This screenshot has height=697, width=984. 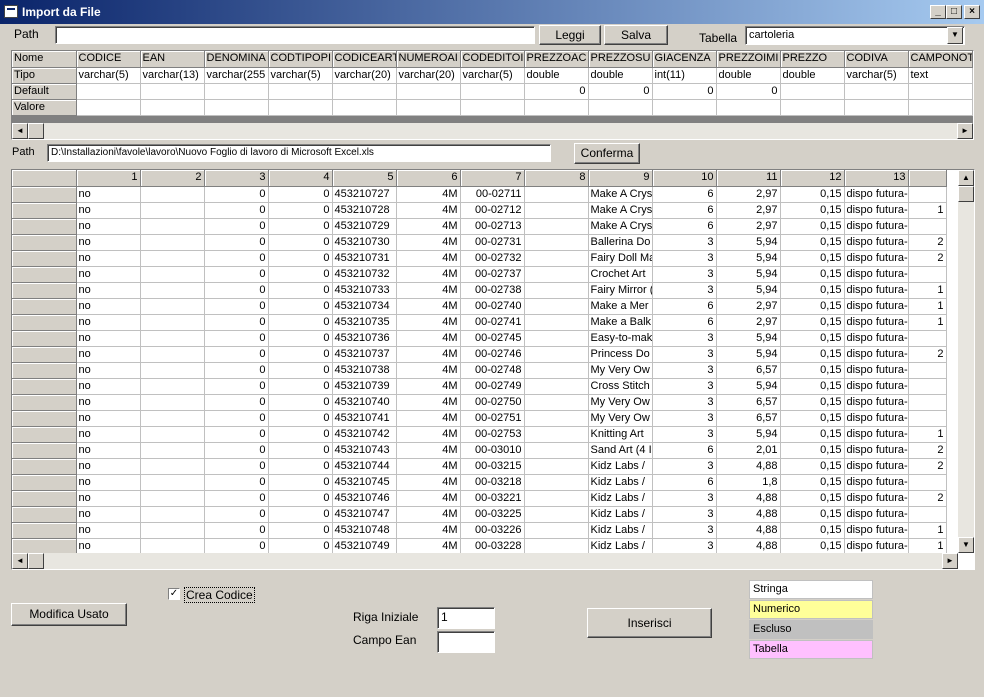 What do you see at coordinates (876, 338) in the screenshot?
I see `table-cell: dispo futura-` at bounding box center [876, 338].